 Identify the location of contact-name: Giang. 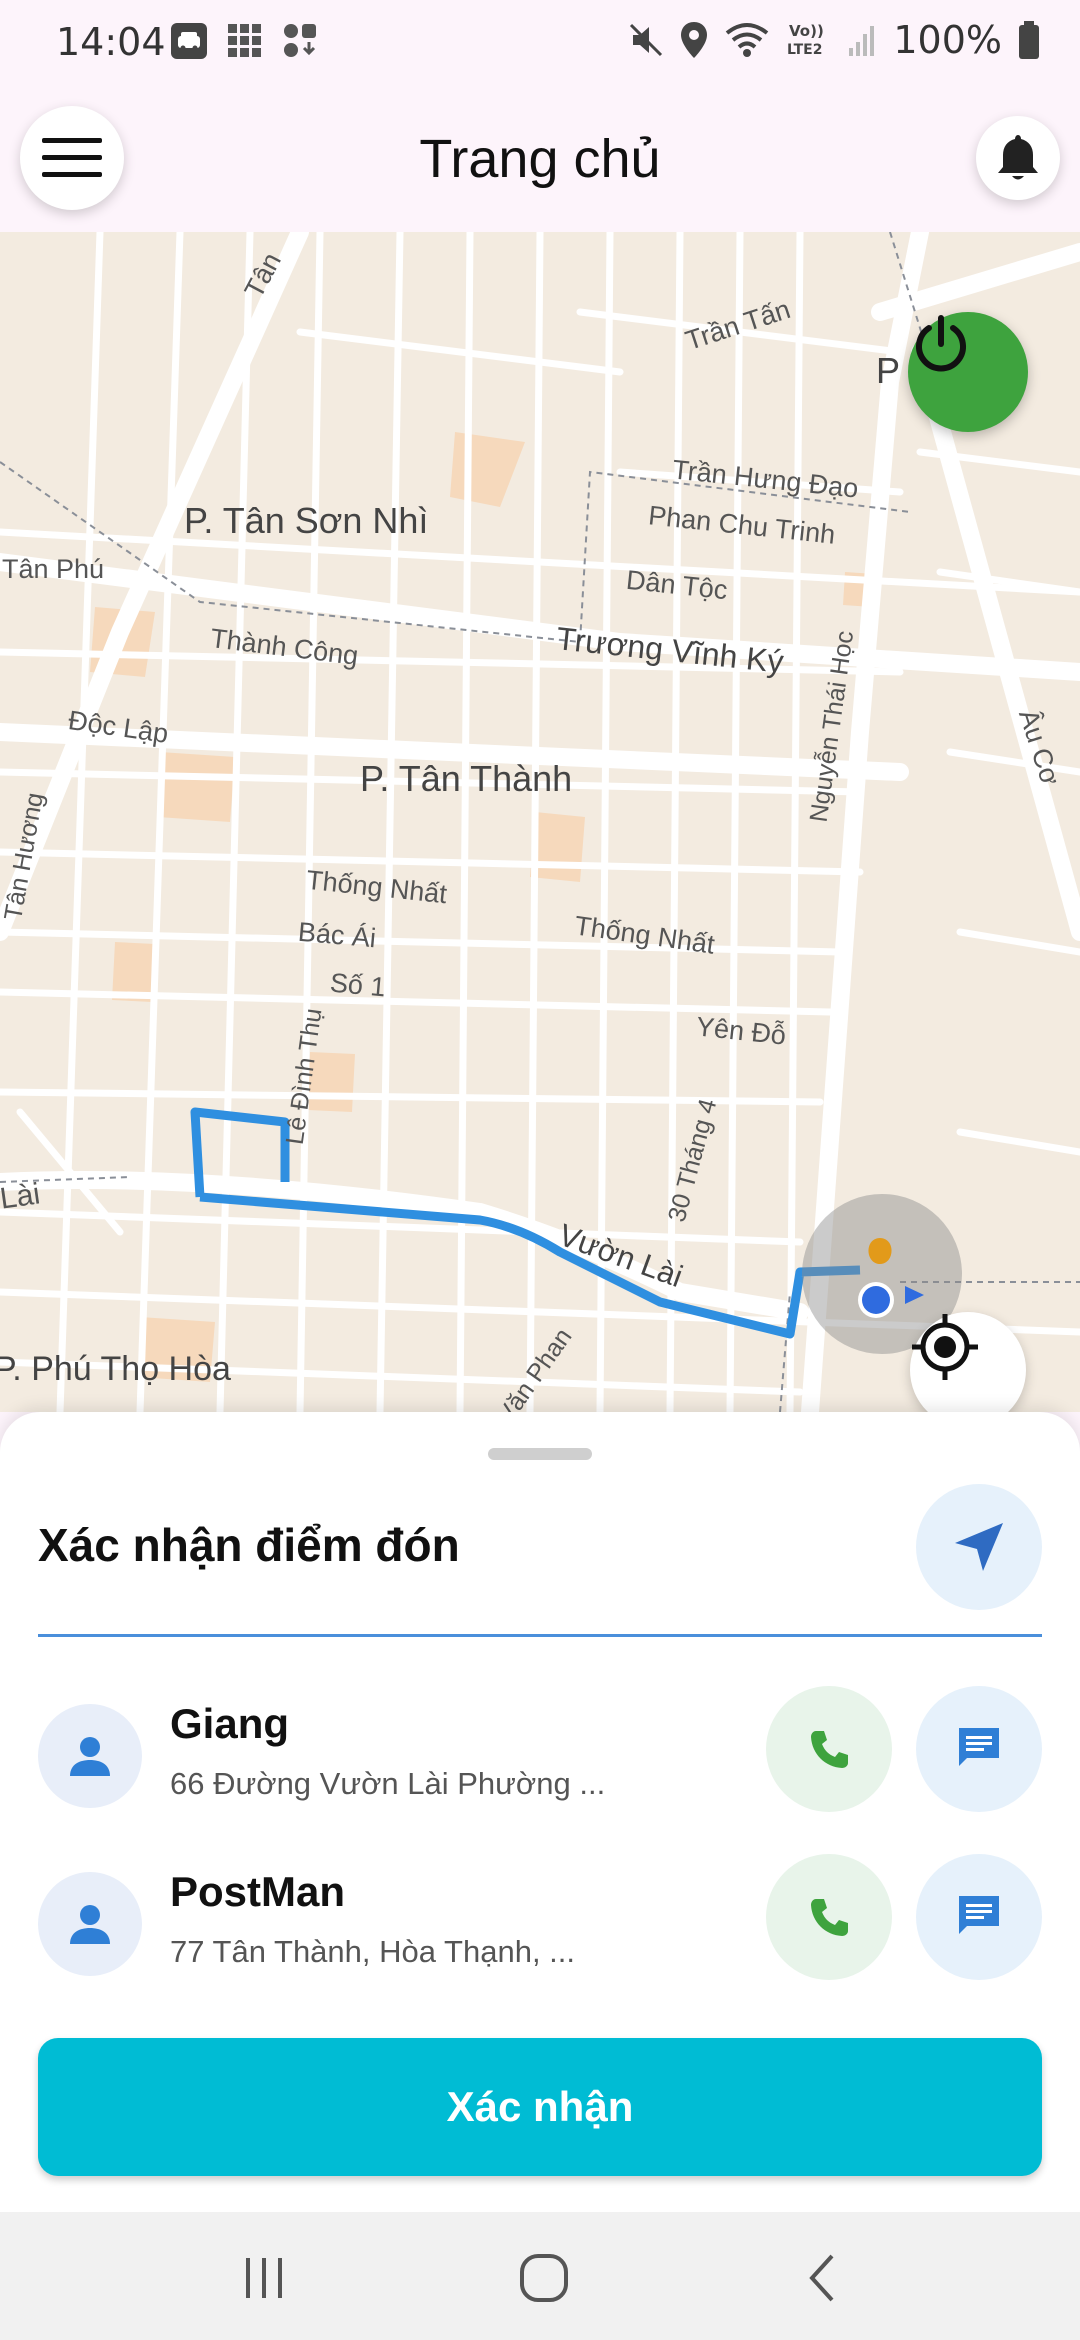
(230, 1723).